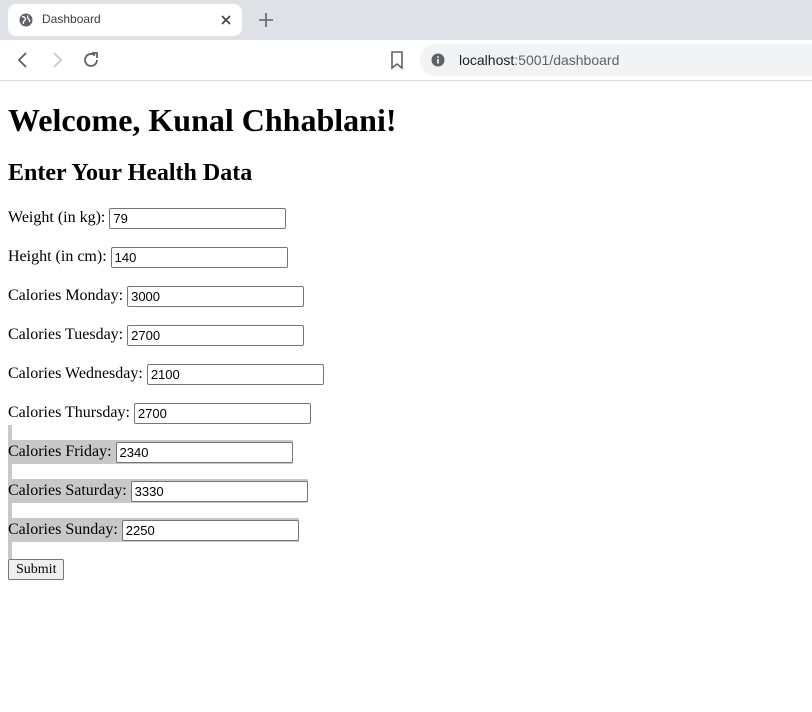 The image size is (812, 712). What do you see at coordinates (210, 530) in the screenshot?
I see `calories-sunday-input` at bounding box center [210, 530].